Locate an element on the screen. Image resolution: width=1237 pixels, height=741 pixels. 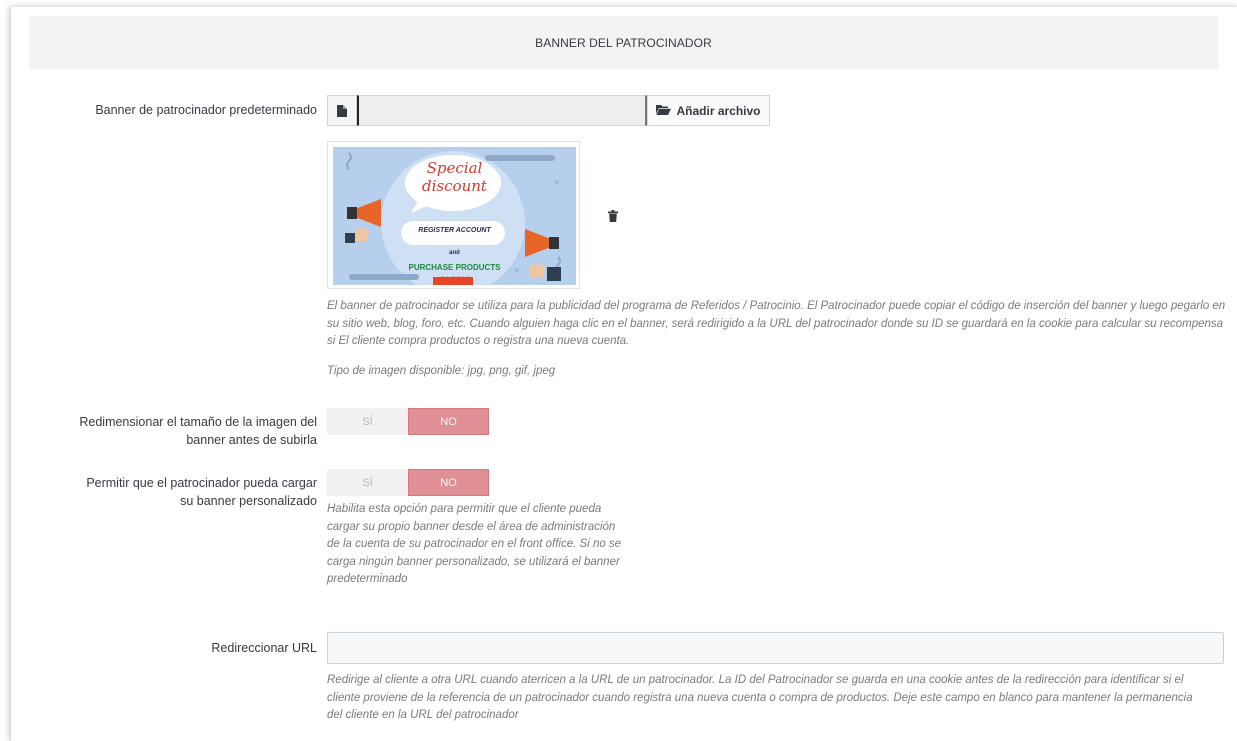
panel-heading: BANNER DEL PATROCINADOR is located at coordinates (623, 42).